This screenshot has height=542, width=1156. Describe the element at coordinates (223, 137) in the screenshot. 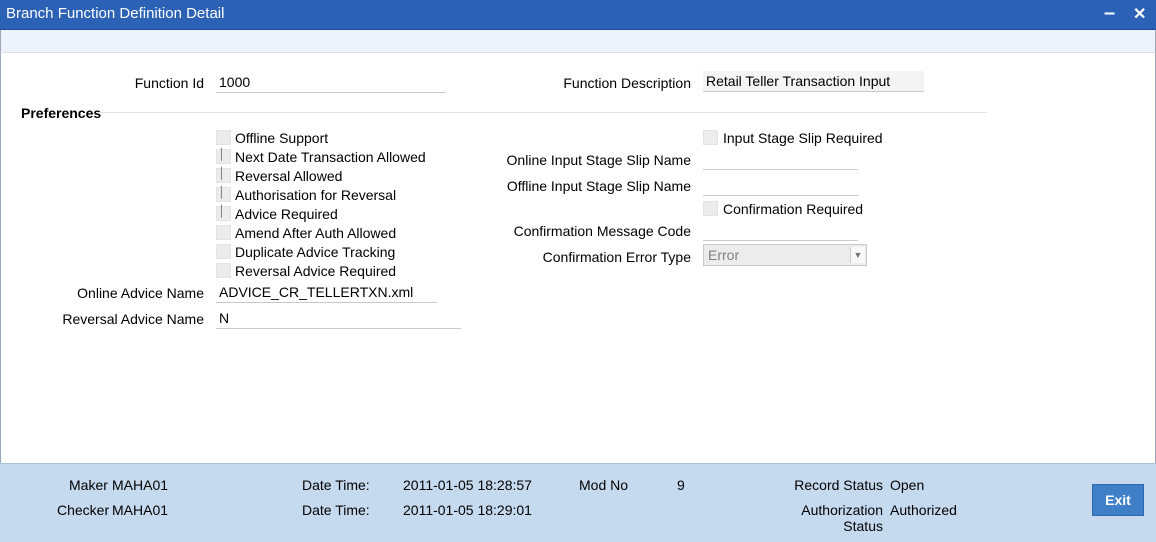

I see `offline-support-checkbox` at that location.